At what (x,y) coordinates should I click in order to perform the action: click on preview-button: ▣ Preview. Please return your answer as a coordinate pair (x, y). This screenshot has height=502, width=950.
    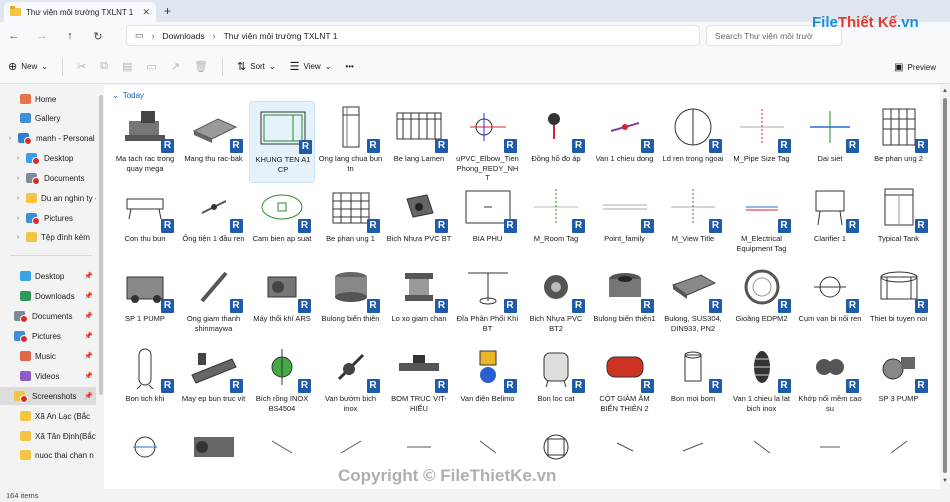
    Looking at the image, I should click on (915, 67).